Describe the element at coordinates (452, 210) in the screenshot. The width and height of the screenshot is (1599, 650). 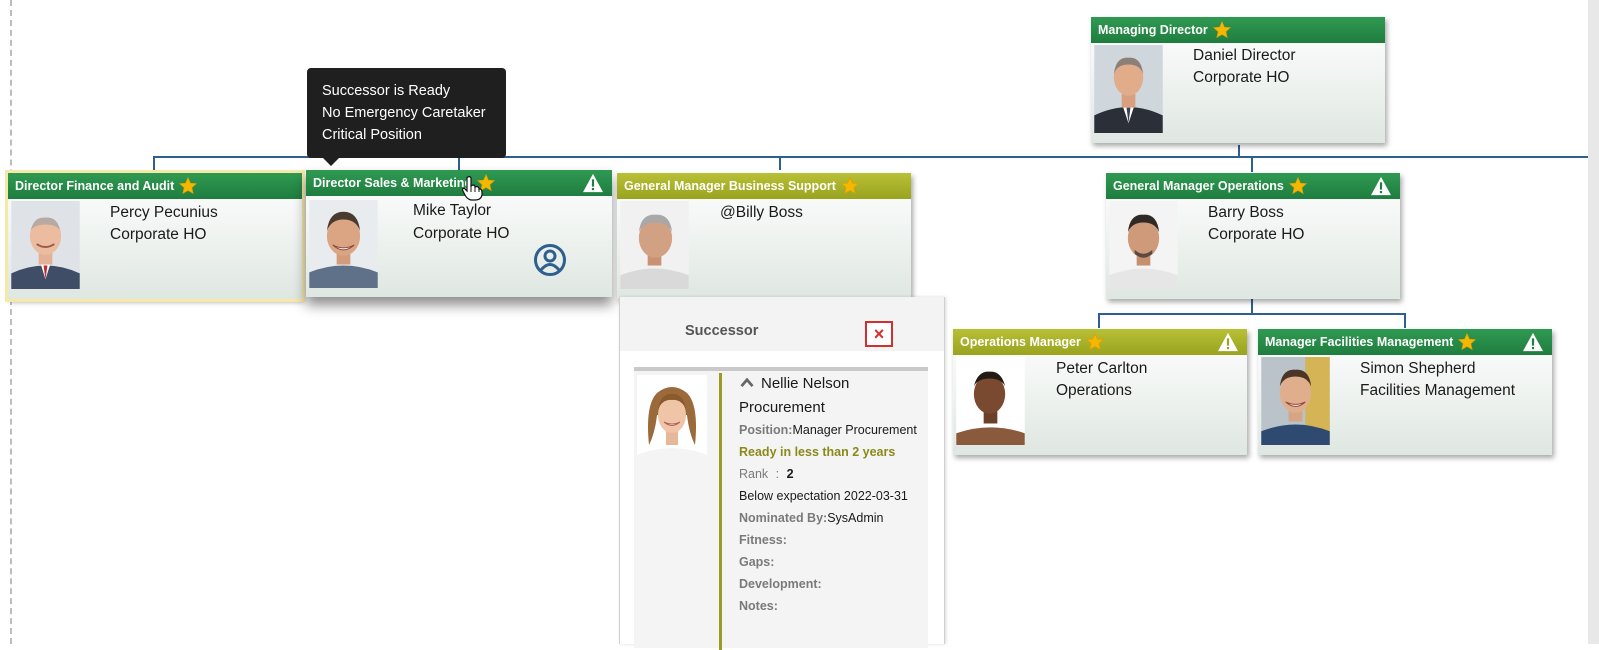
I see `person-name: Mike Taylor` at that location.